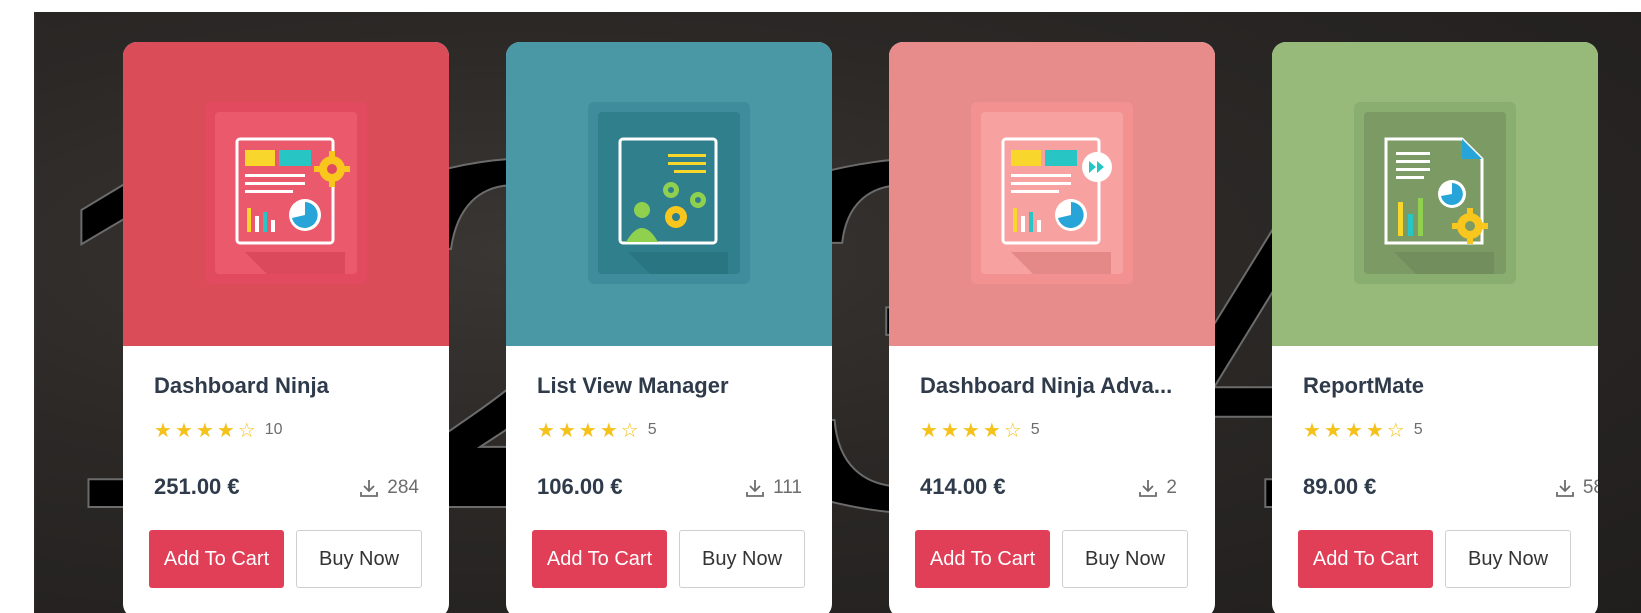 This screenshot has width=1641, height=613. I want to click on product-price: 106.00 €, so click(580, 486).